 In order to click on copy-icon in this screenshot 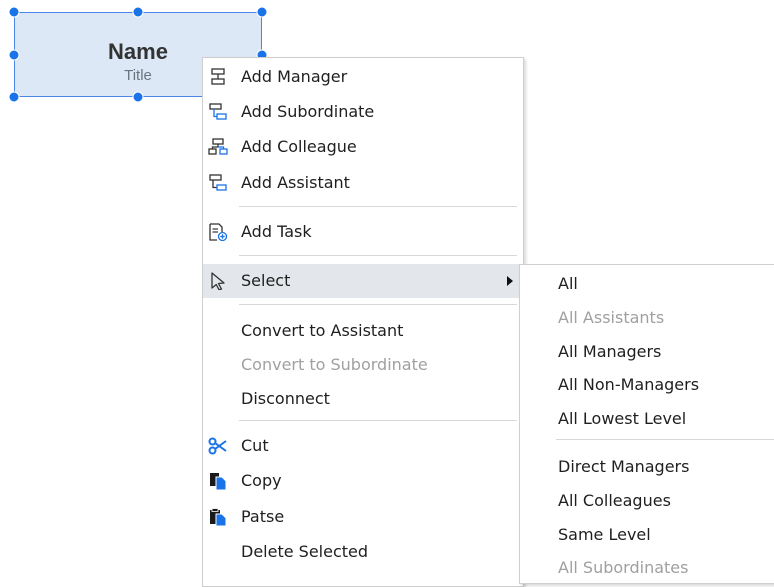, I will do `click(218, 481)`.